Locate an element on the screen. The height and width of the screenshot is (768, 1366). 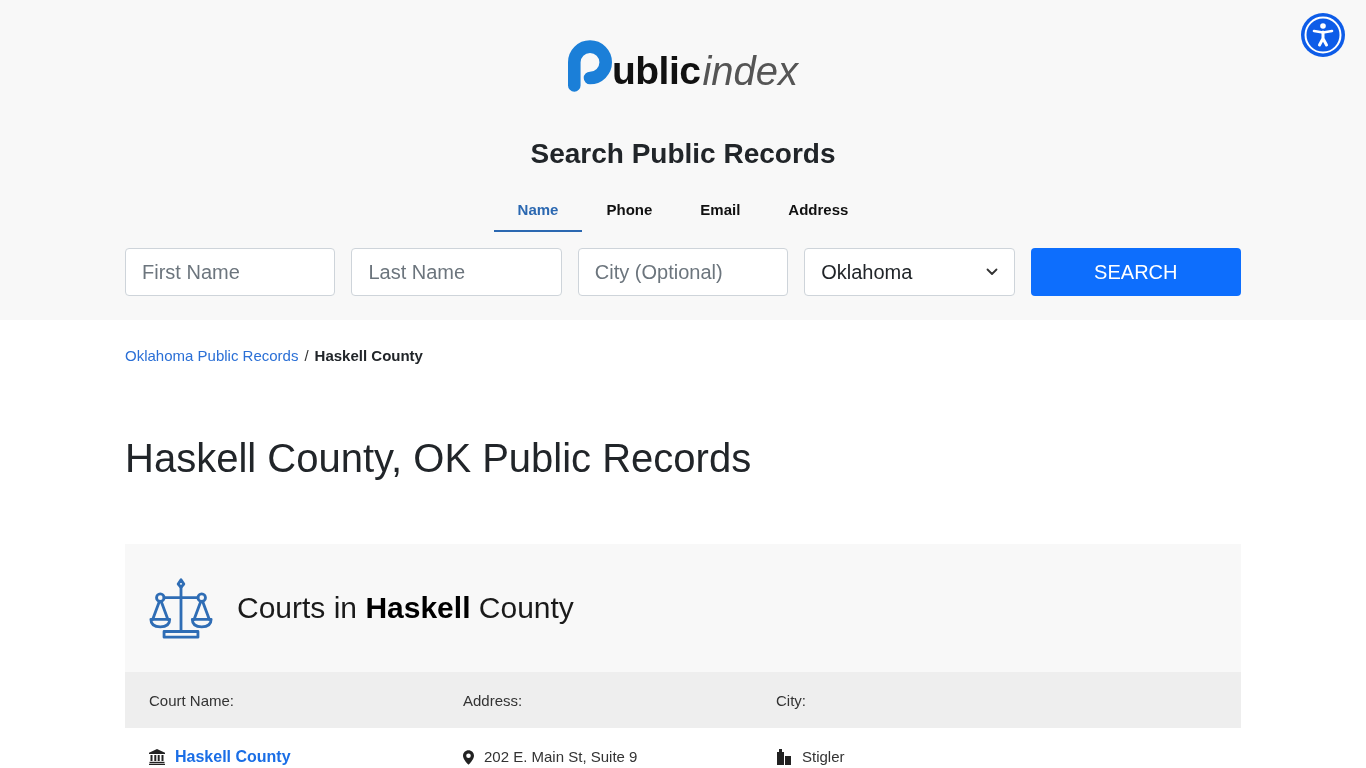
column-header: Address: is located at coordinates (493, 700).